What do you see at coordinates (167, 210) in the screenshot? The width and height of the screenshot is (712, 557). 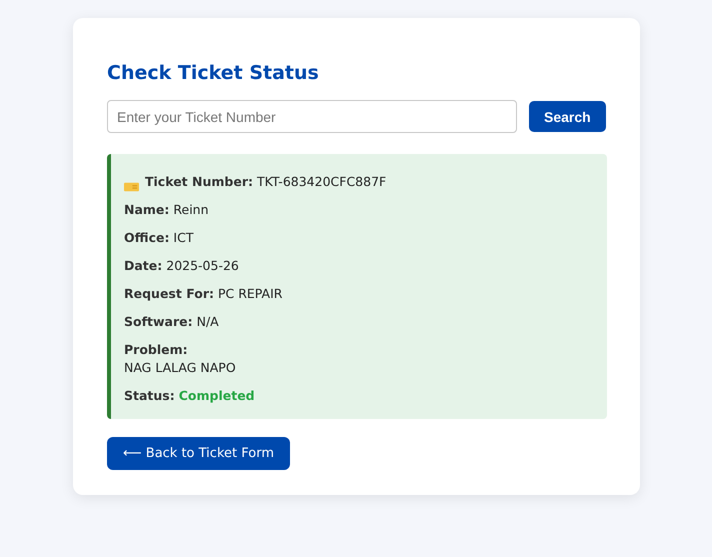 I see `detail-text: Name: Reinn` at bounding box center [167, 210].